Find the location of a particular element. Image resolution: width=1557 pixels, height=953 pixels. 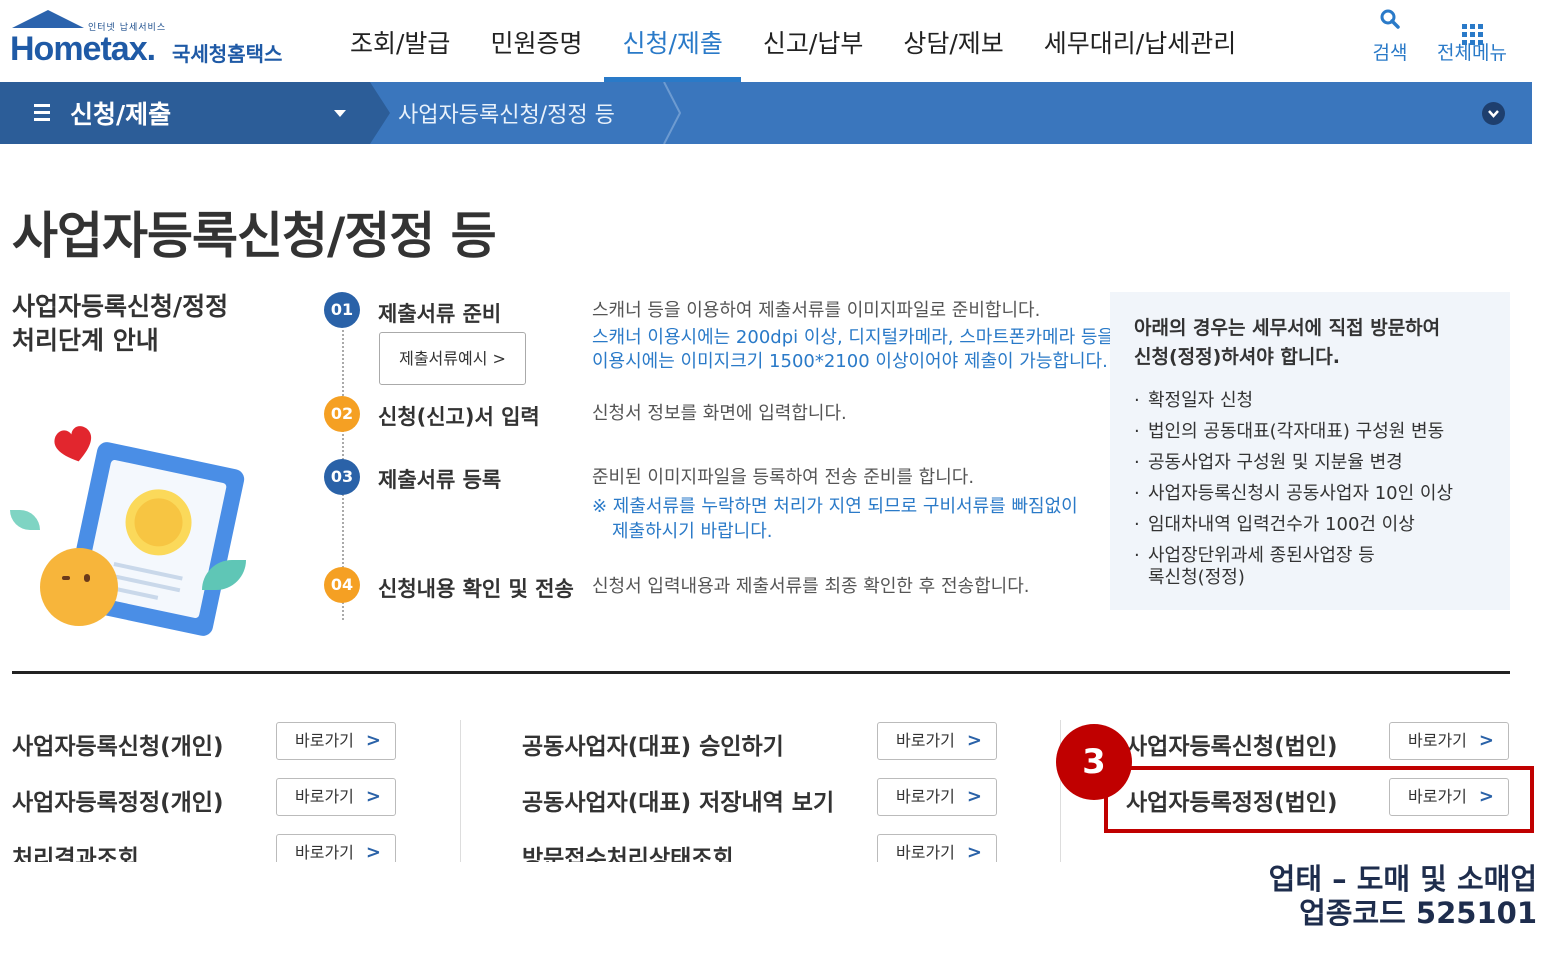

category-label: 신청/제출 is located at coordinates (121, 114).